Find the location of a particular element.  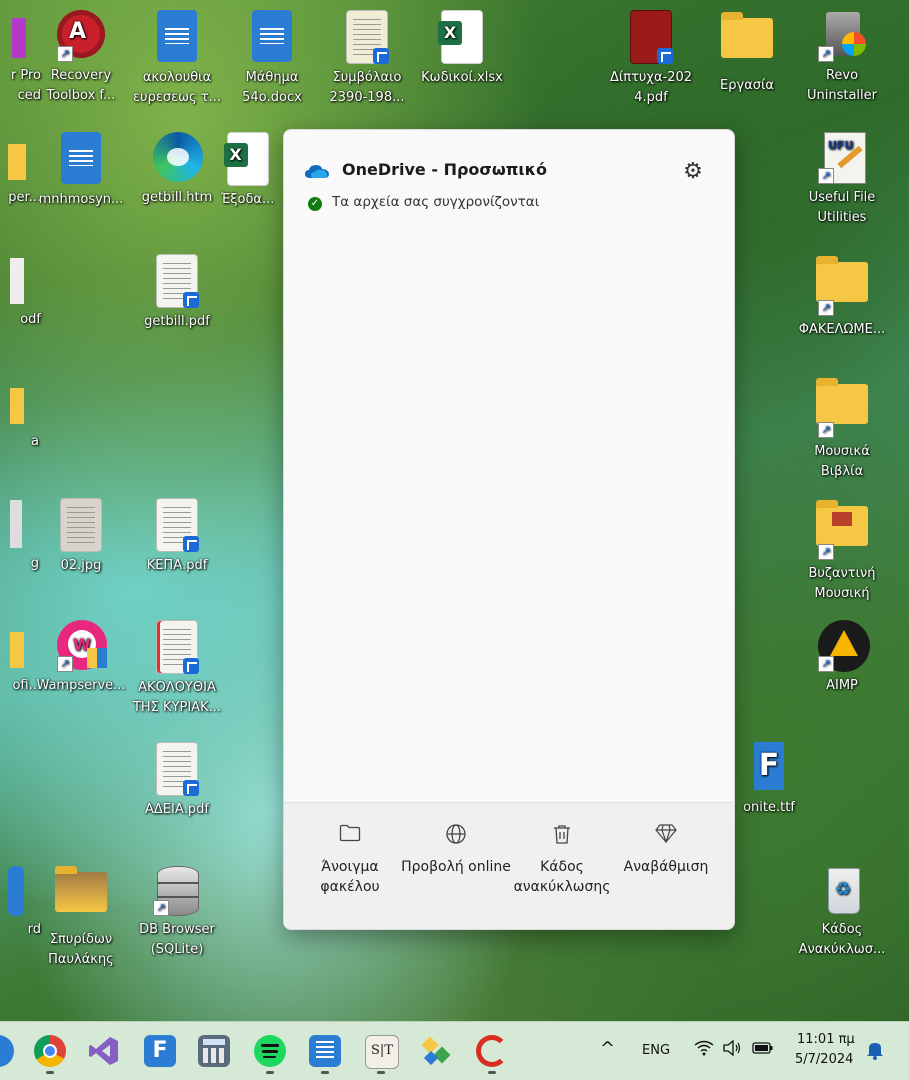

desktop-icon-aimp: ↗ AIMP is located at coordinates (842, 657).